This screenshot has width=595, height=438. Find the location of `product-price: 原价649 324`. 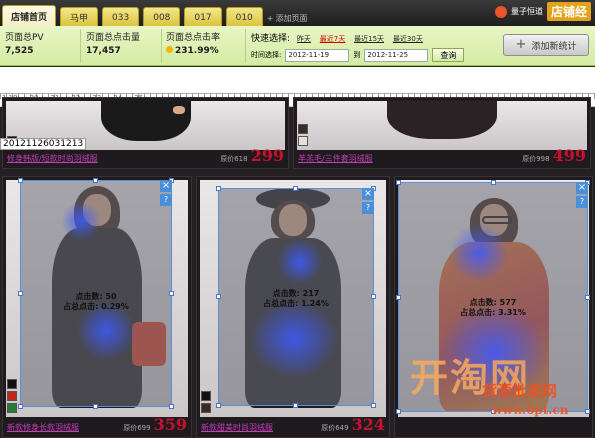

product-price: 原价649 324 is located at coordinates (353, 424).